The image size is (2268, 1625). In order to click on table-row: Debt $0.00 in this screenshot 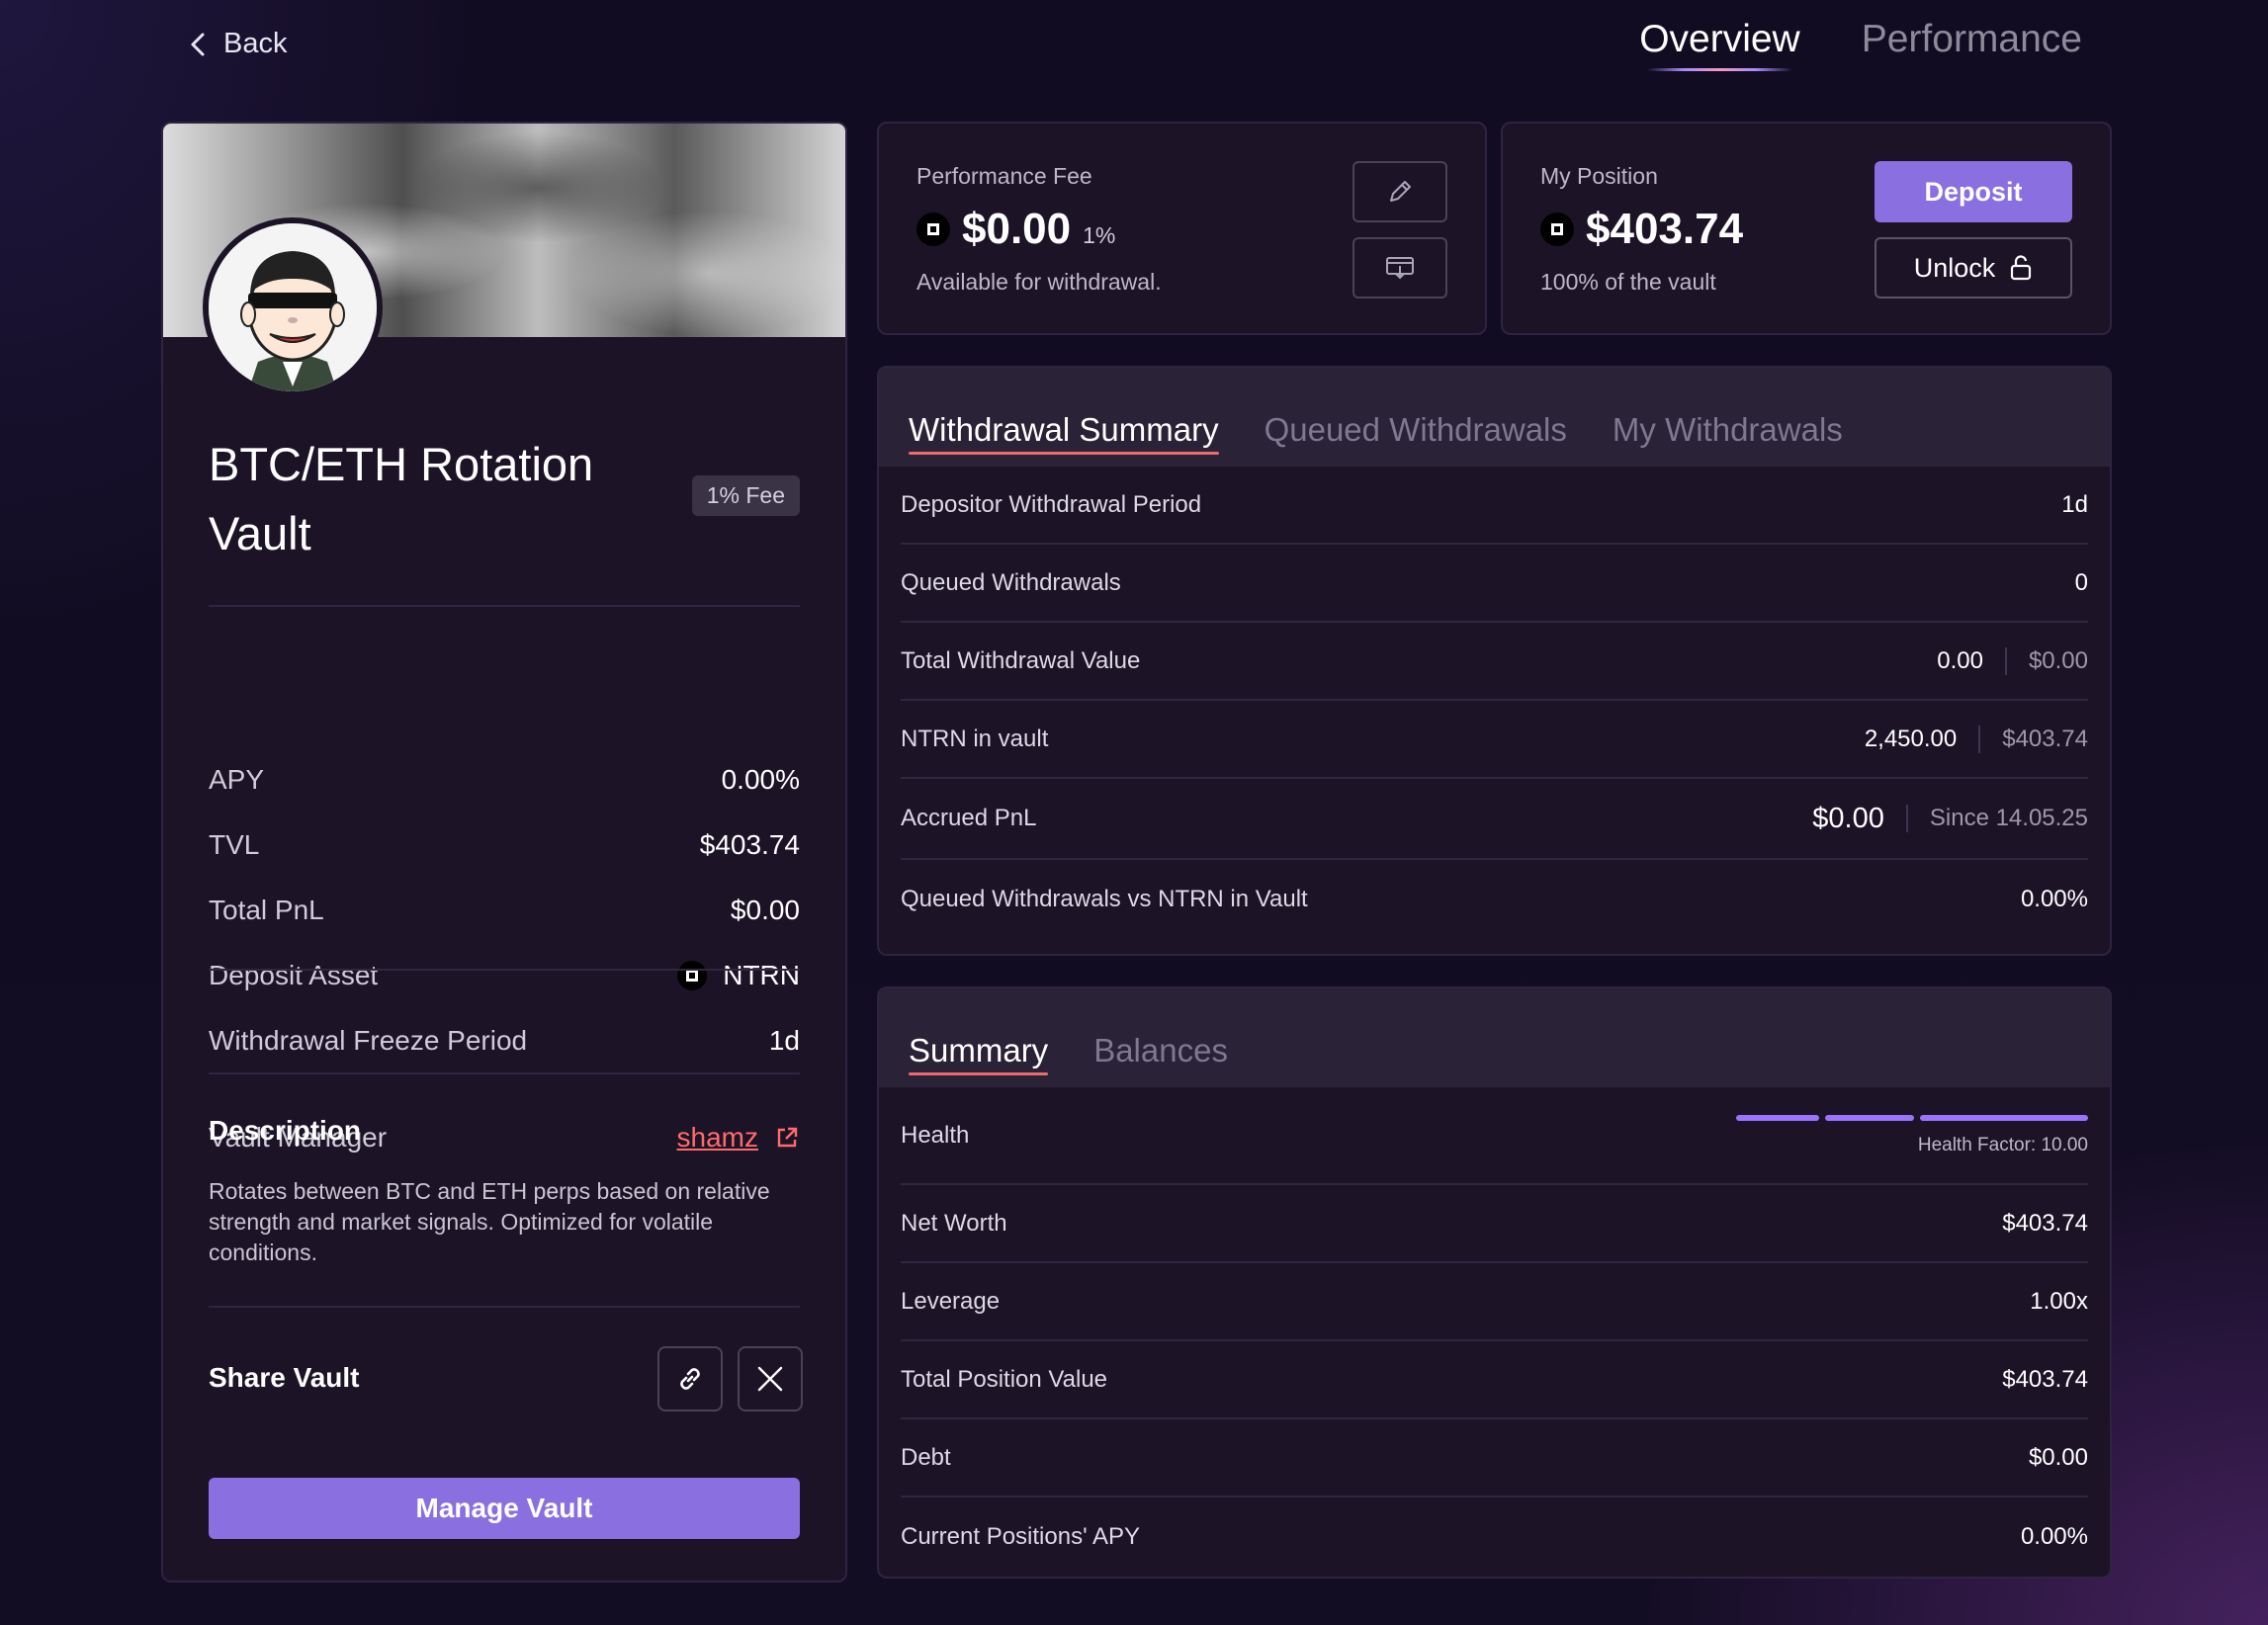, I will do `click(1495, 1458)`.